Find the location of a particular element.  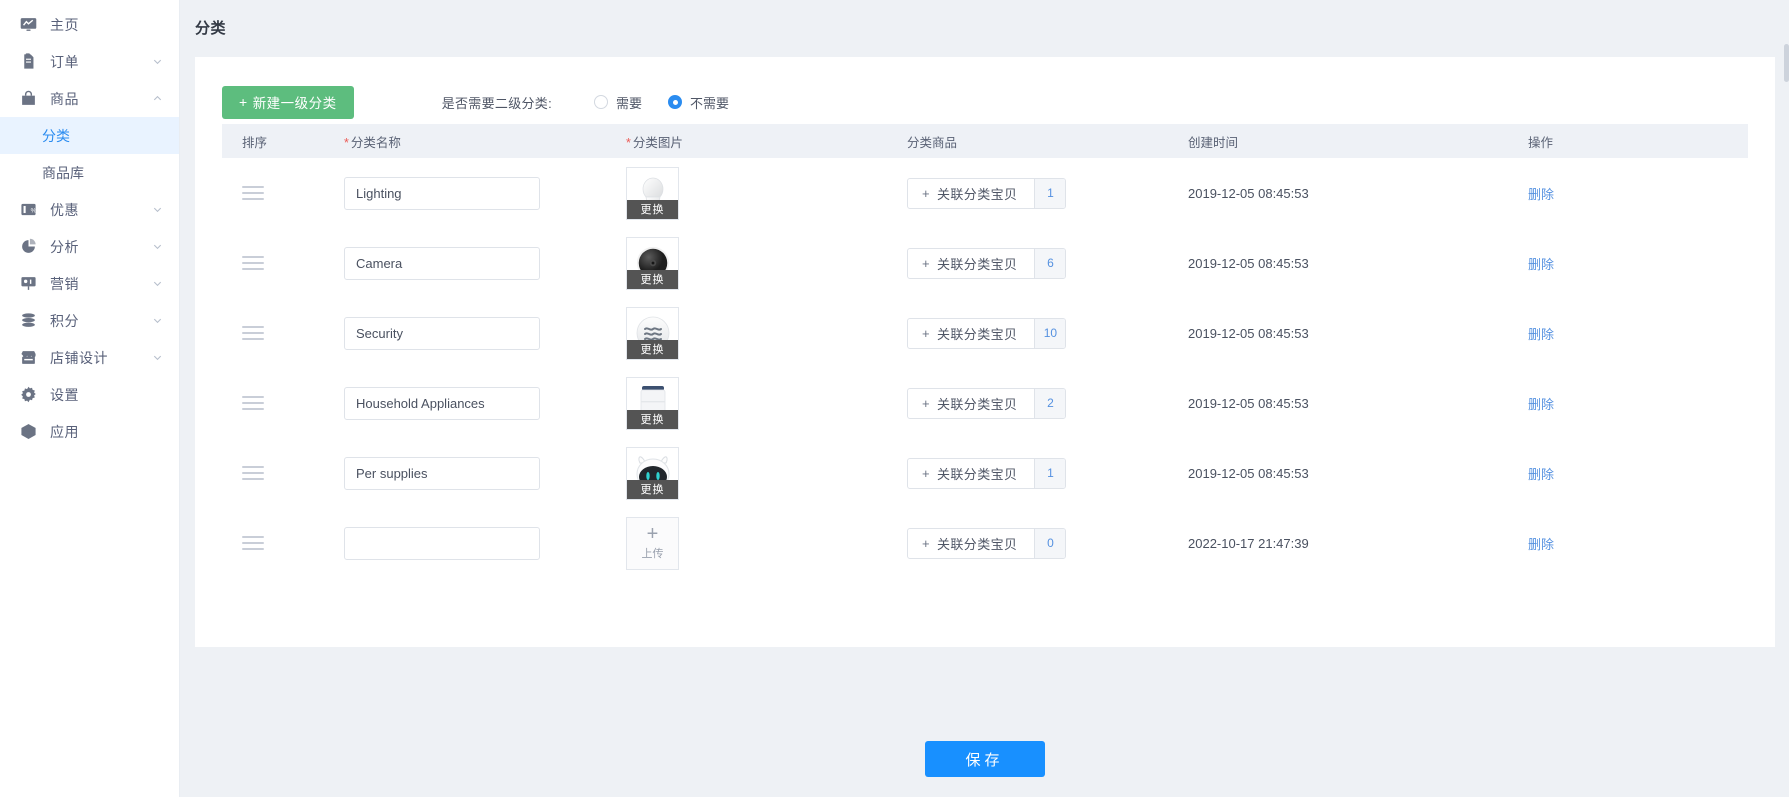

sidebar-item-label: 设置 is located at coordinates (64, 394).